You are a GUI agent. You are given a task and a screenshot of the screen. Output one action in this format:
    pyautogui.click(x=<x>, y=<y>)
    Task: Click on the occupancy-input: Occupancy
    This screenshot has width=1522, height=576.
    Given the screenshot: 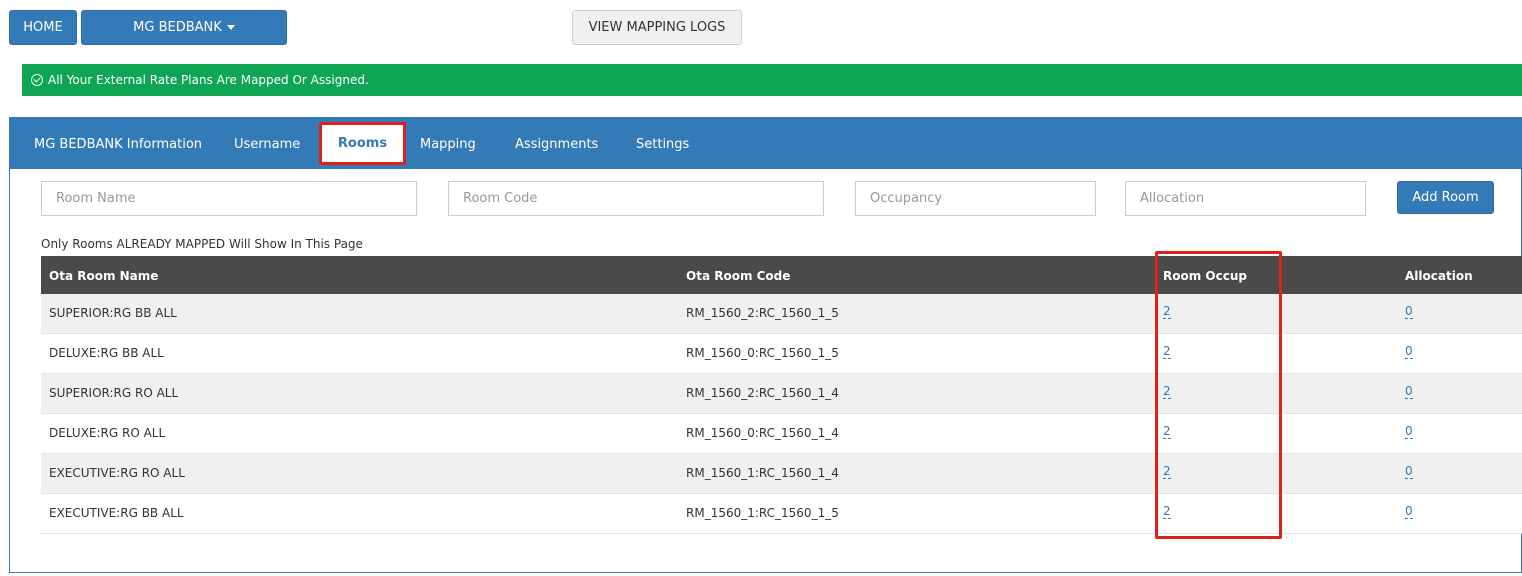 What is the action you would take?
    pyautogui.click(x=975, y=198)
    